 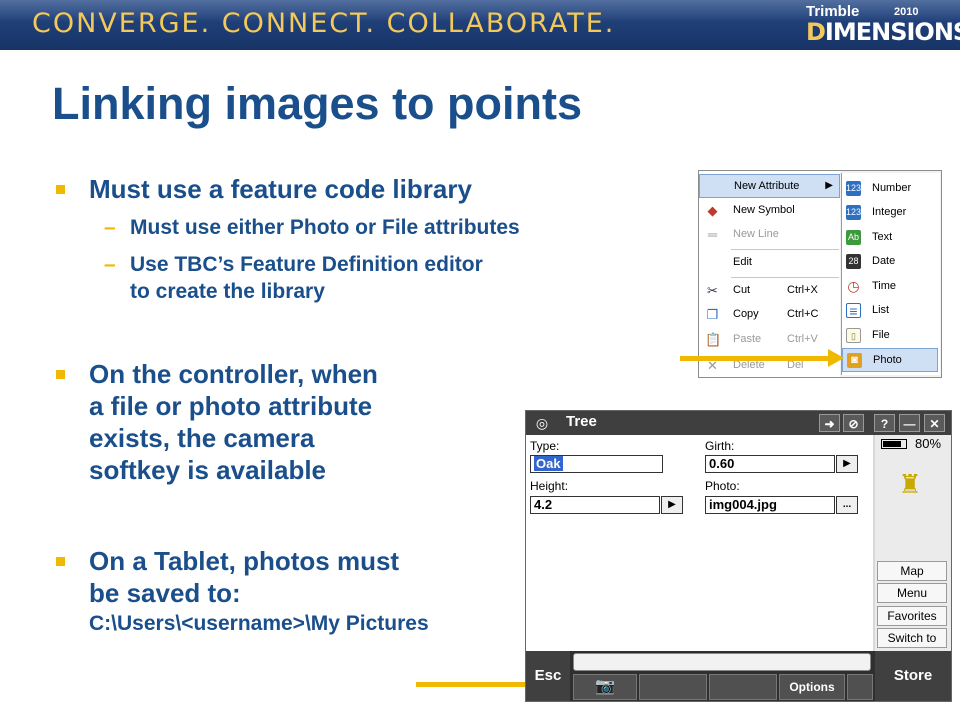 What do you see at coordinates (854, 360) in the screenshot?
I see `camera-icon: ◙` at bounding box center [854, 360].